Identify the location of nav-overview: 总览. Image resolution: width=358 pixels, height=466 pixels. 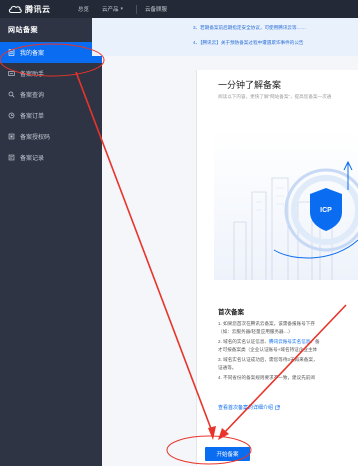
(83, 9).